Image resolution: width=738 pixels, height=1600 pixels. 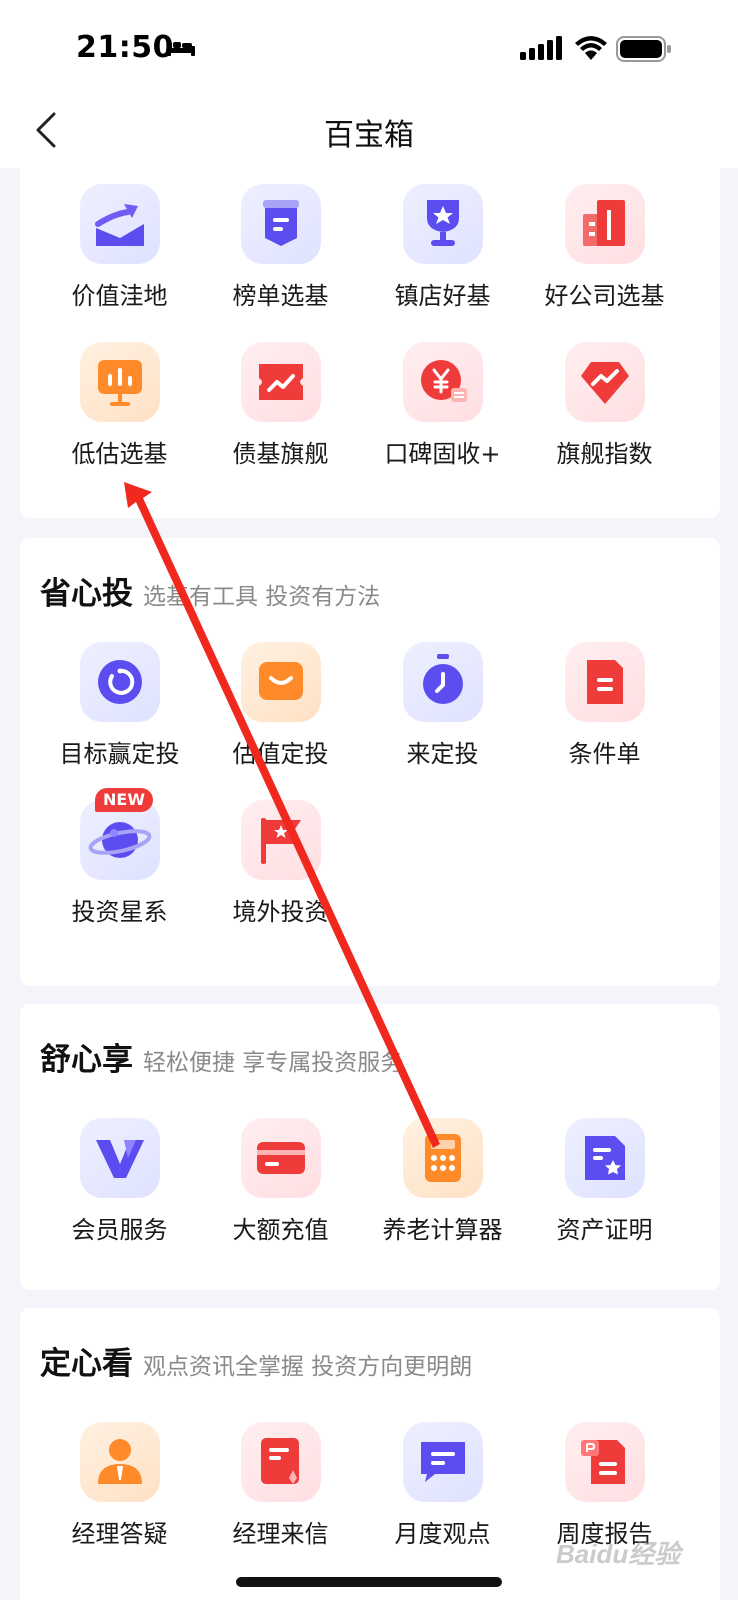 What do you see at coordinates (280, 870) in the screenshot?
I see `tool-item-overseas-invest: 境外投资` at bounding box center [280, 870].